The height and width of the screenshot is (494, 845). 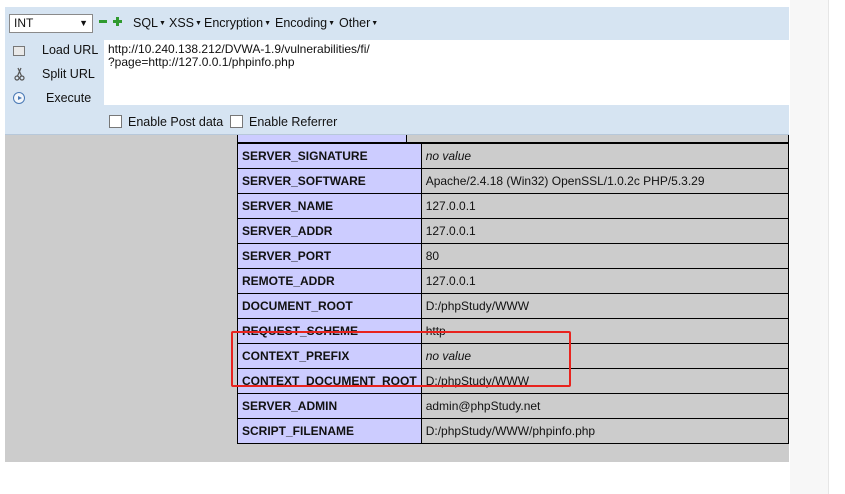 I want to click on type-select-value: INT, so click(x=24, y=23).